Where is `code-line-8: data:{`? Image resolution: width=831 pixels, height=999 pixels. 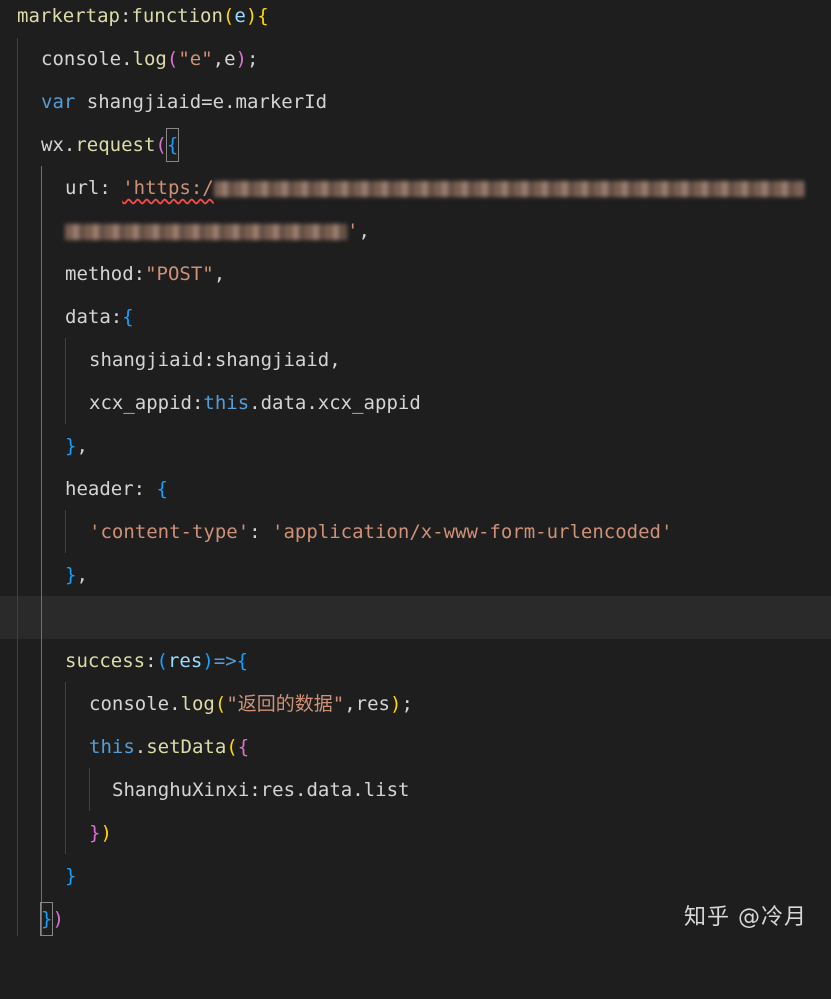 code-line-8: data:{ is located at coordinates (67, 322).